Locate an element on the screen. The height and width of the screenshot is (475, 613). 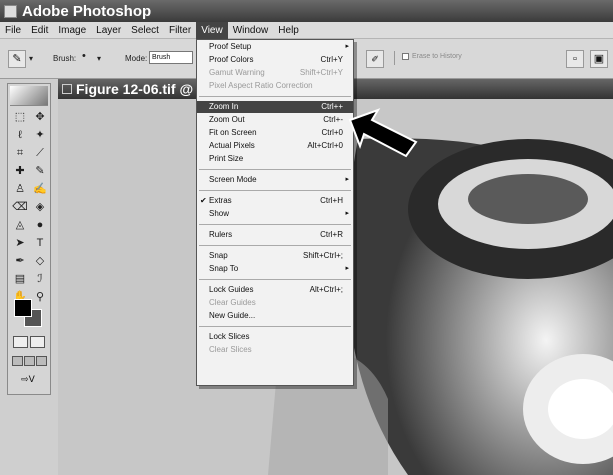
menu-window: Window is located at coordinates (251, 30).